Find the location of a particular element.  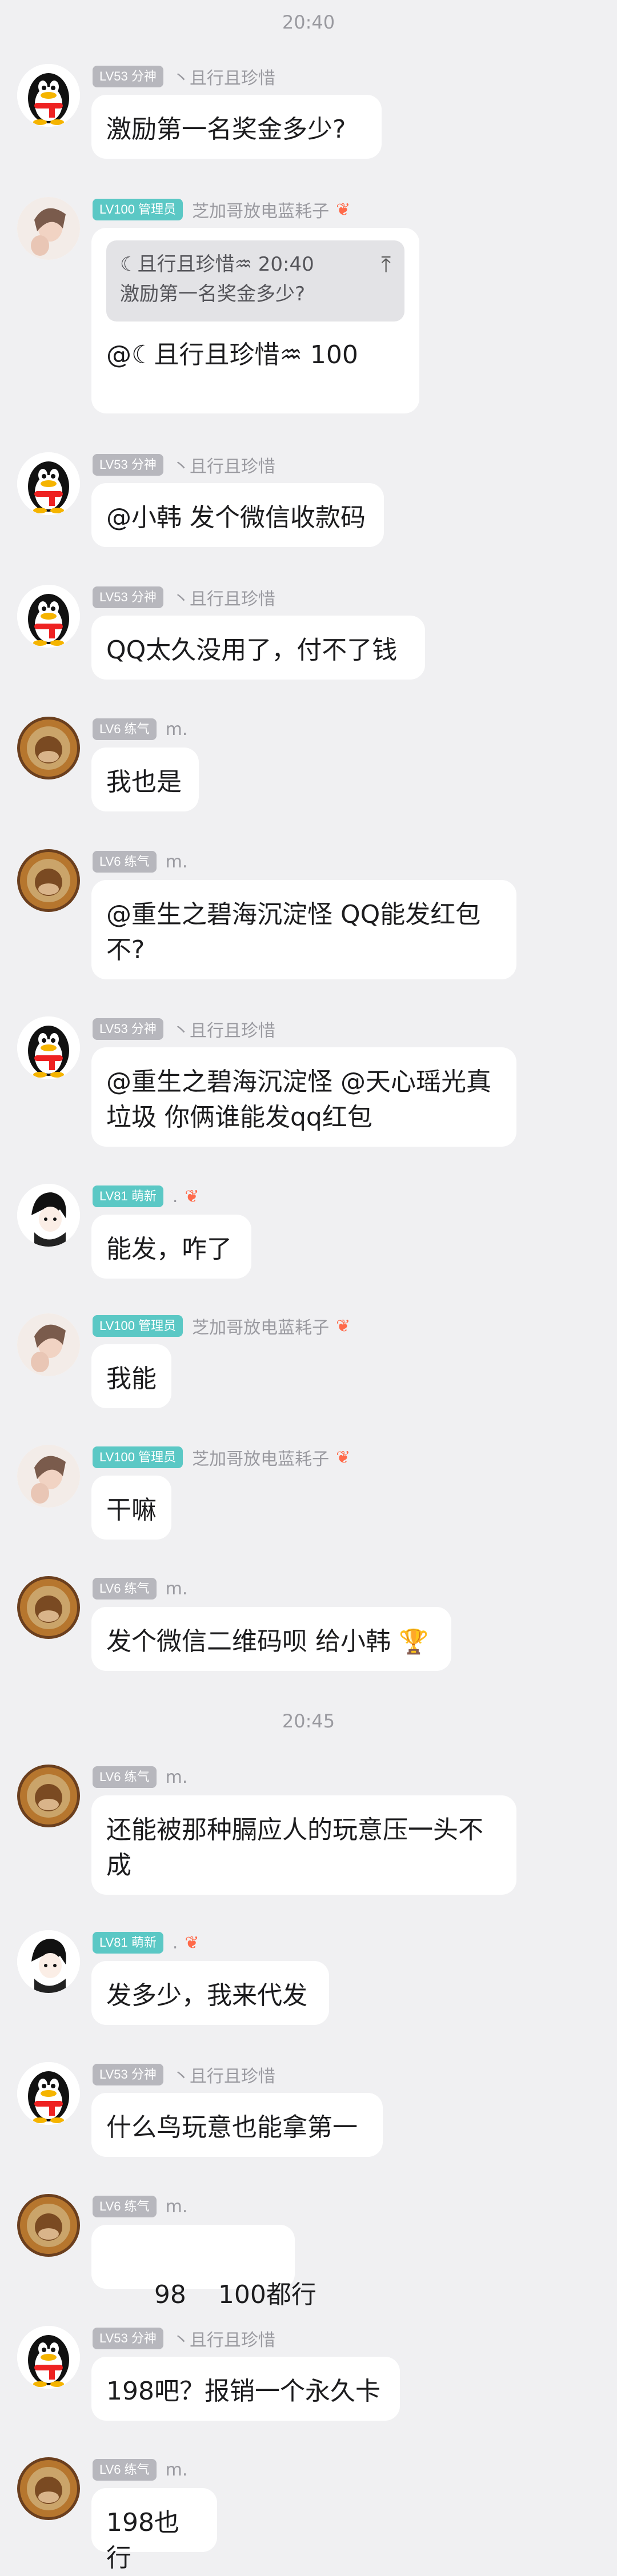

message-text: 98 100都行 is located at coordinates (227, 2294).